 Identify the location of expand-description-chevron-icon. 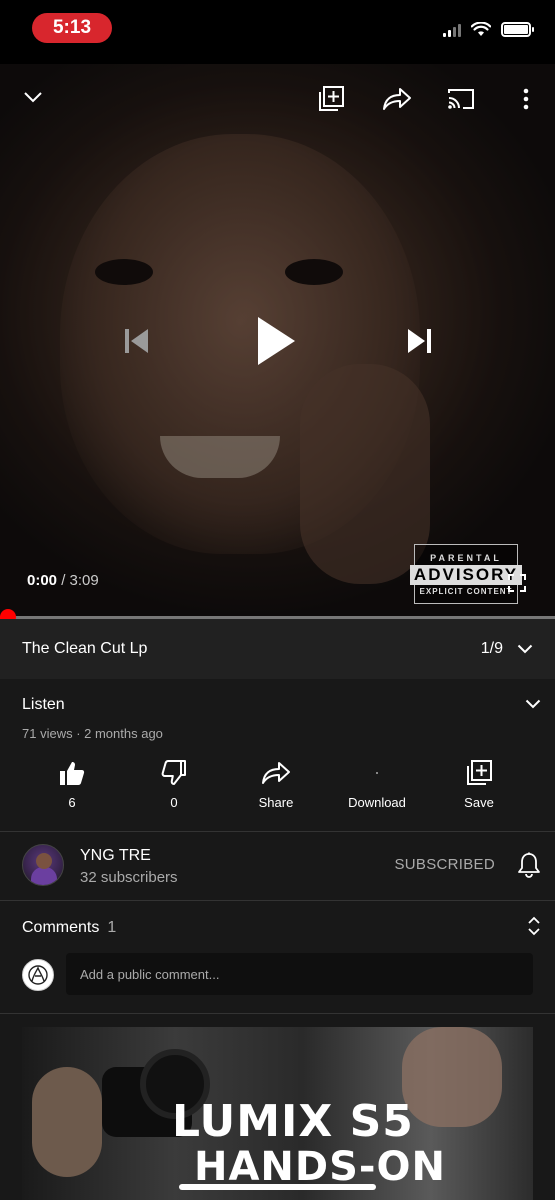
(533, 705).